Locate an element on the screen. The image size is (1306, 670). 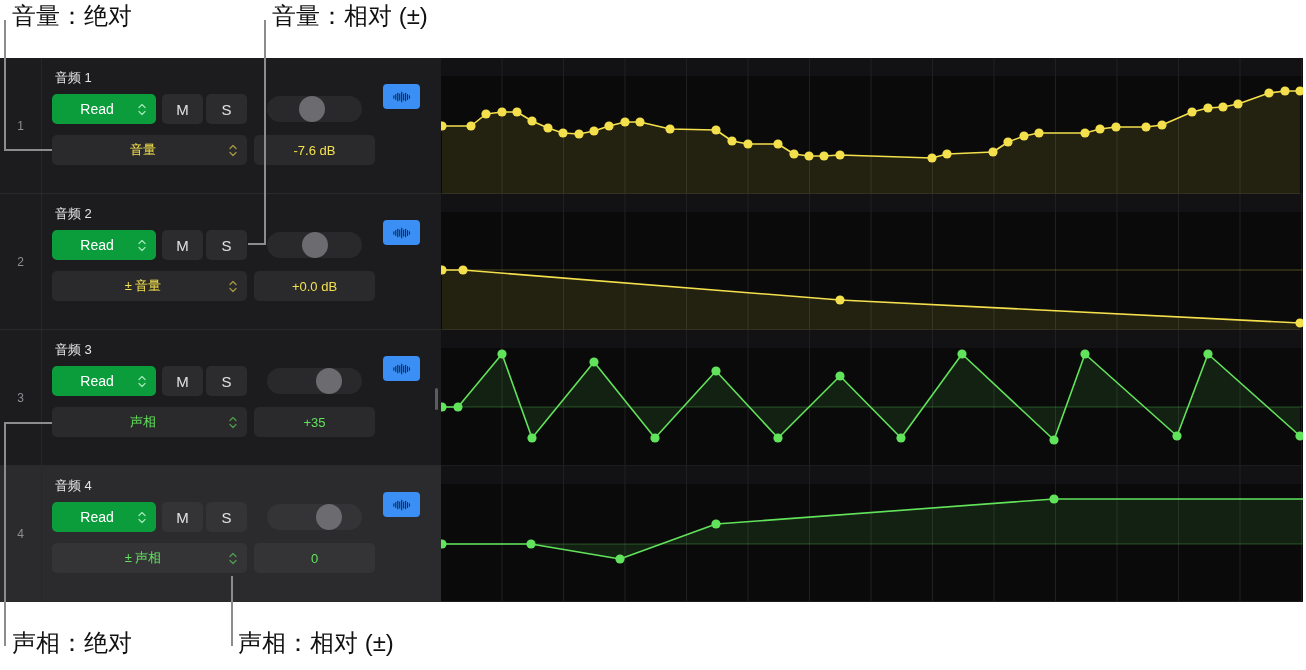
callout-label: 声相：绝对 is located at coordinates (72, 643).